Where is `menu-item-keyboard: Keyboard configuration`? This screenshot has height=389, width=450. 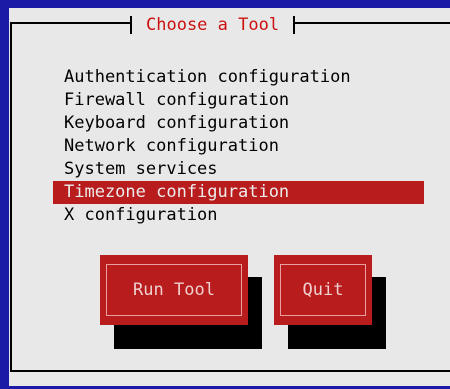
menu-item-keyboard: Keyboard configuration is located at coordinates (238, 123).